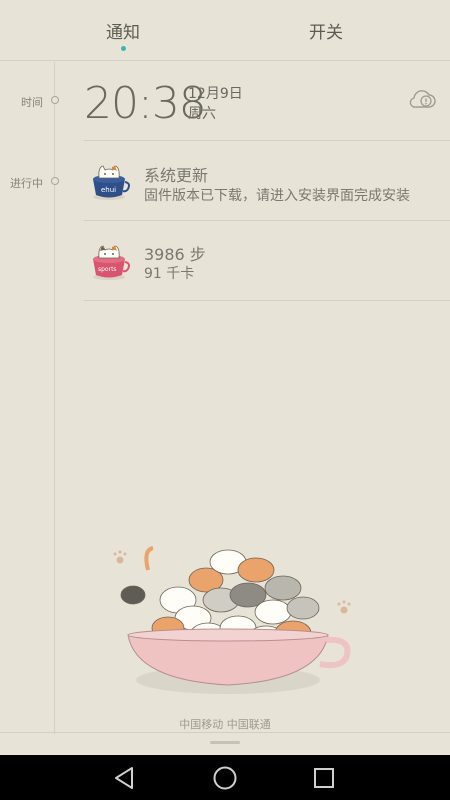 This screenshot has width=450, height=800. I want to click on cats-in-teacup-illustration, so click(233, 620).